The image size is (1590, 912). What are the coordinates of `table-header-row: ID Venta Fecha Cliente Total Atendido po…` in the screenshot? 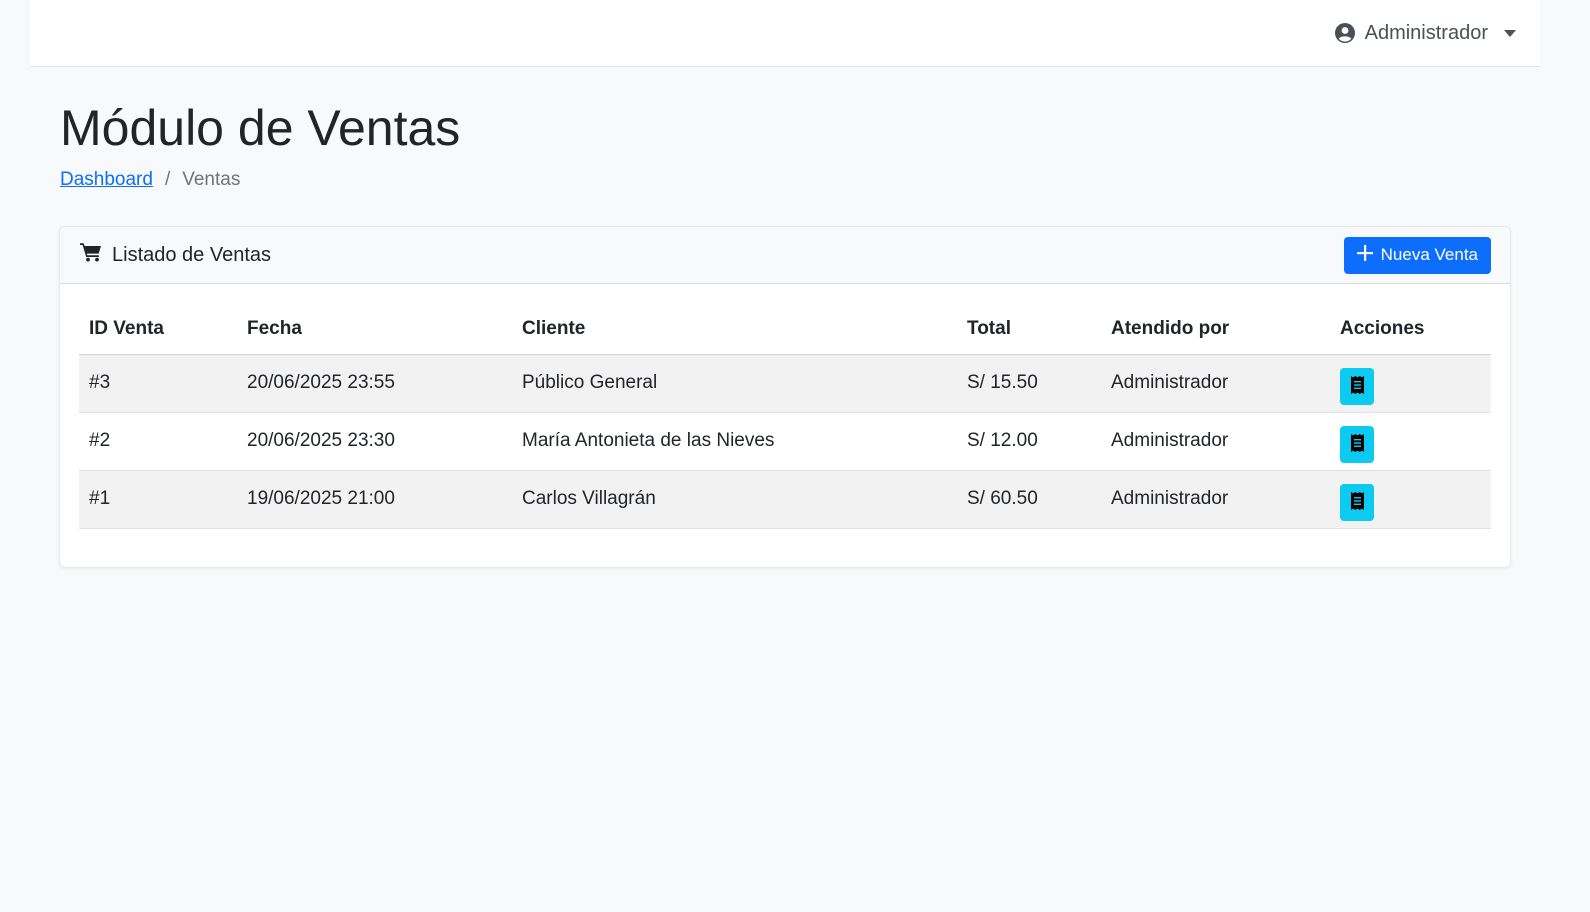 It's located at (785, 329).